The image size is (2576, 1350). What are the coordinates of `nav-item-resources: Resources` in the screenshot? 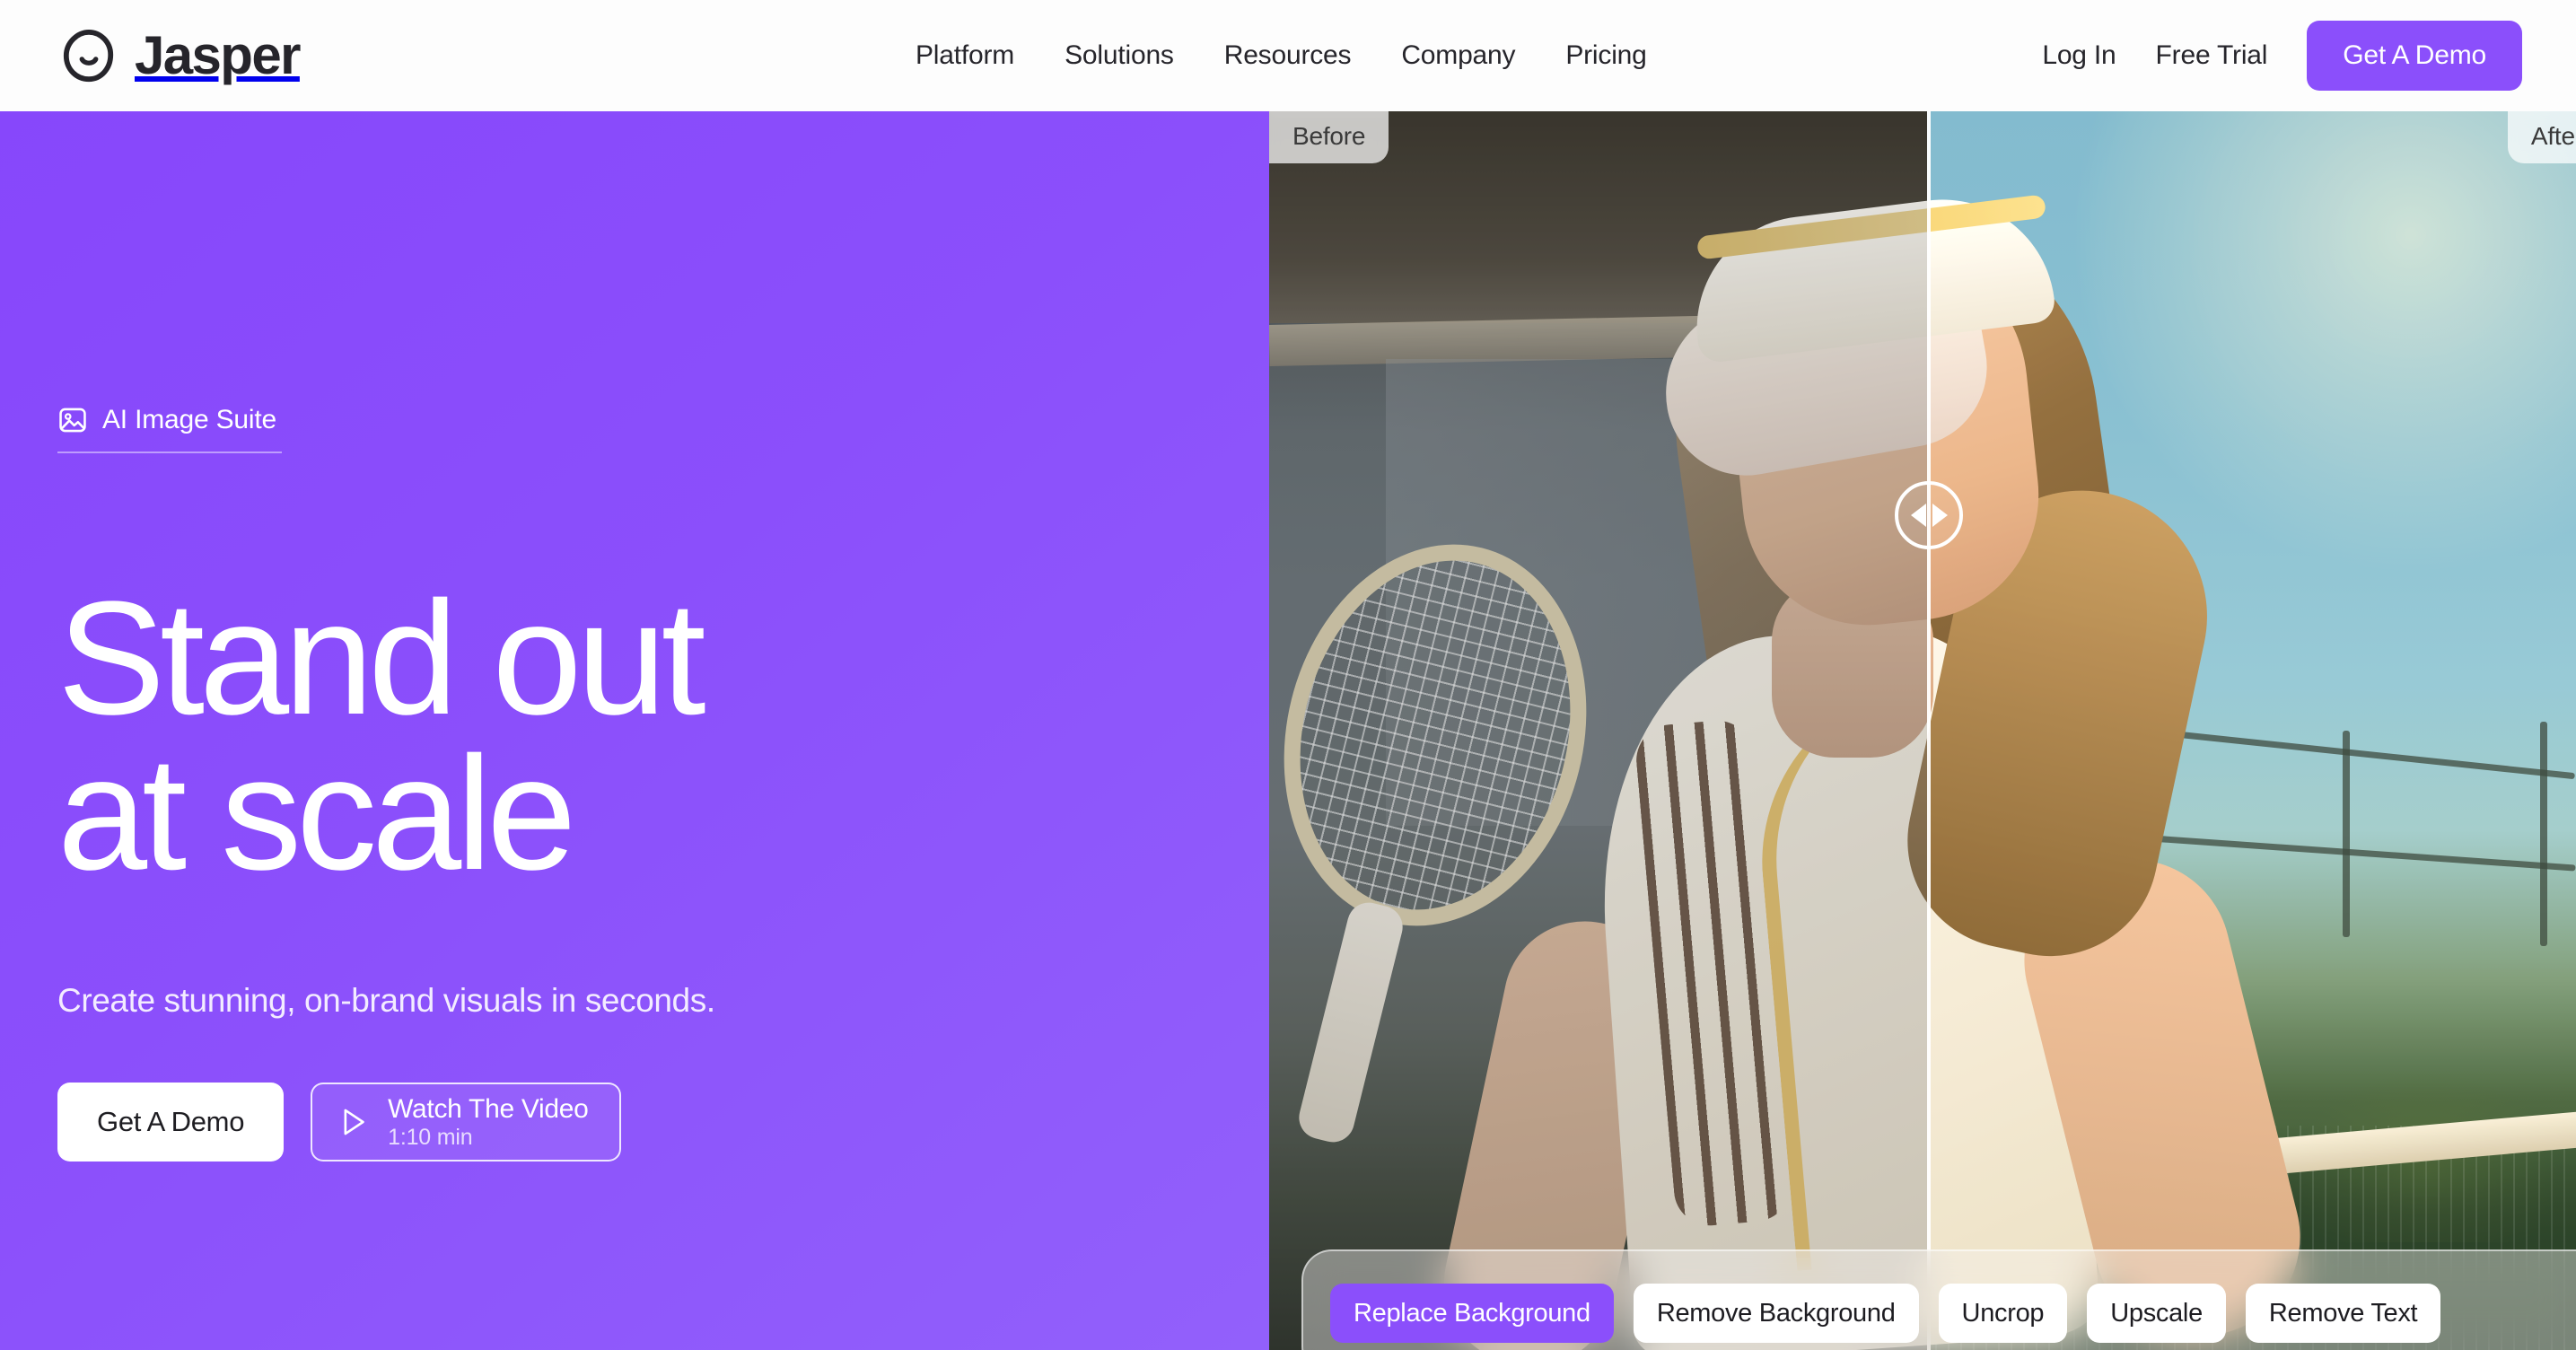 It's located at (1288, 55).